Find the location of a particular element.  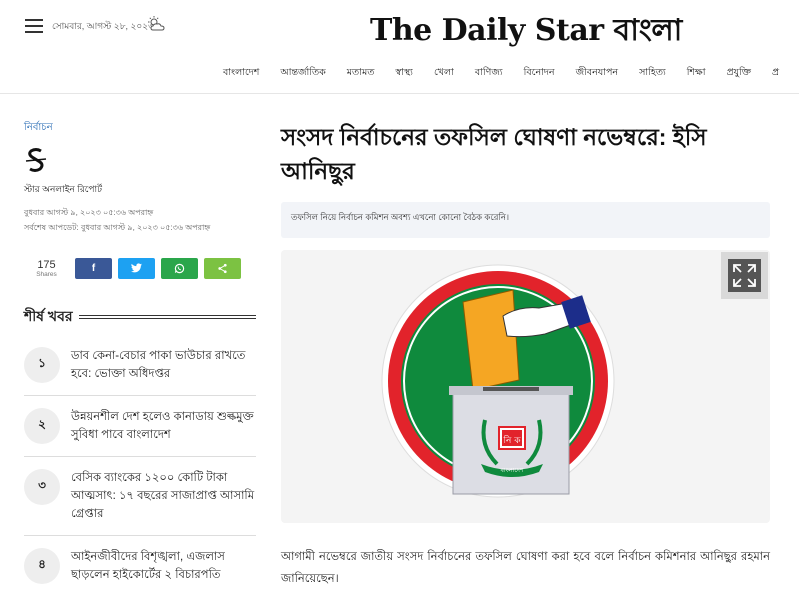

section-link: নির্বাচন is located at coordinates (140, 128).